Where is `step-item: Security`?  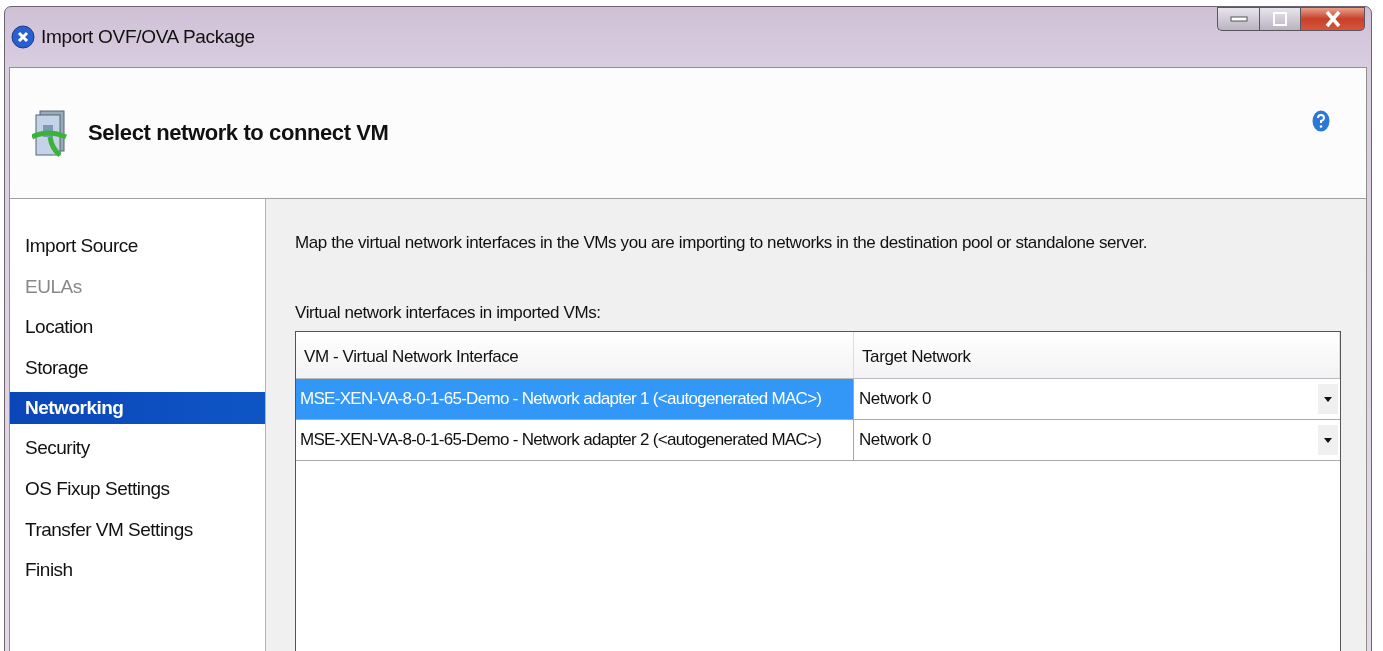
step-item: Security is located at coordinates (137, 451).